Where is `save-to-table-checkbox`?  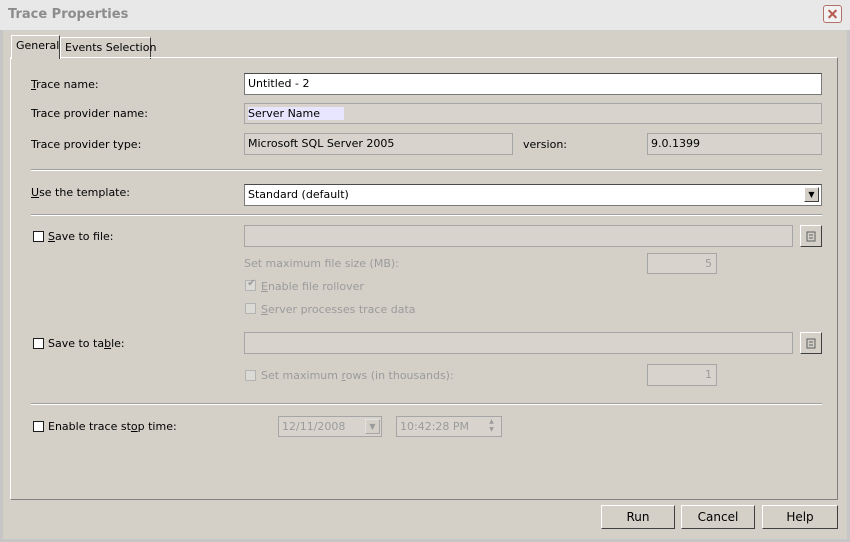
save-to-table-checkbox is located at coordinates (38, 343).